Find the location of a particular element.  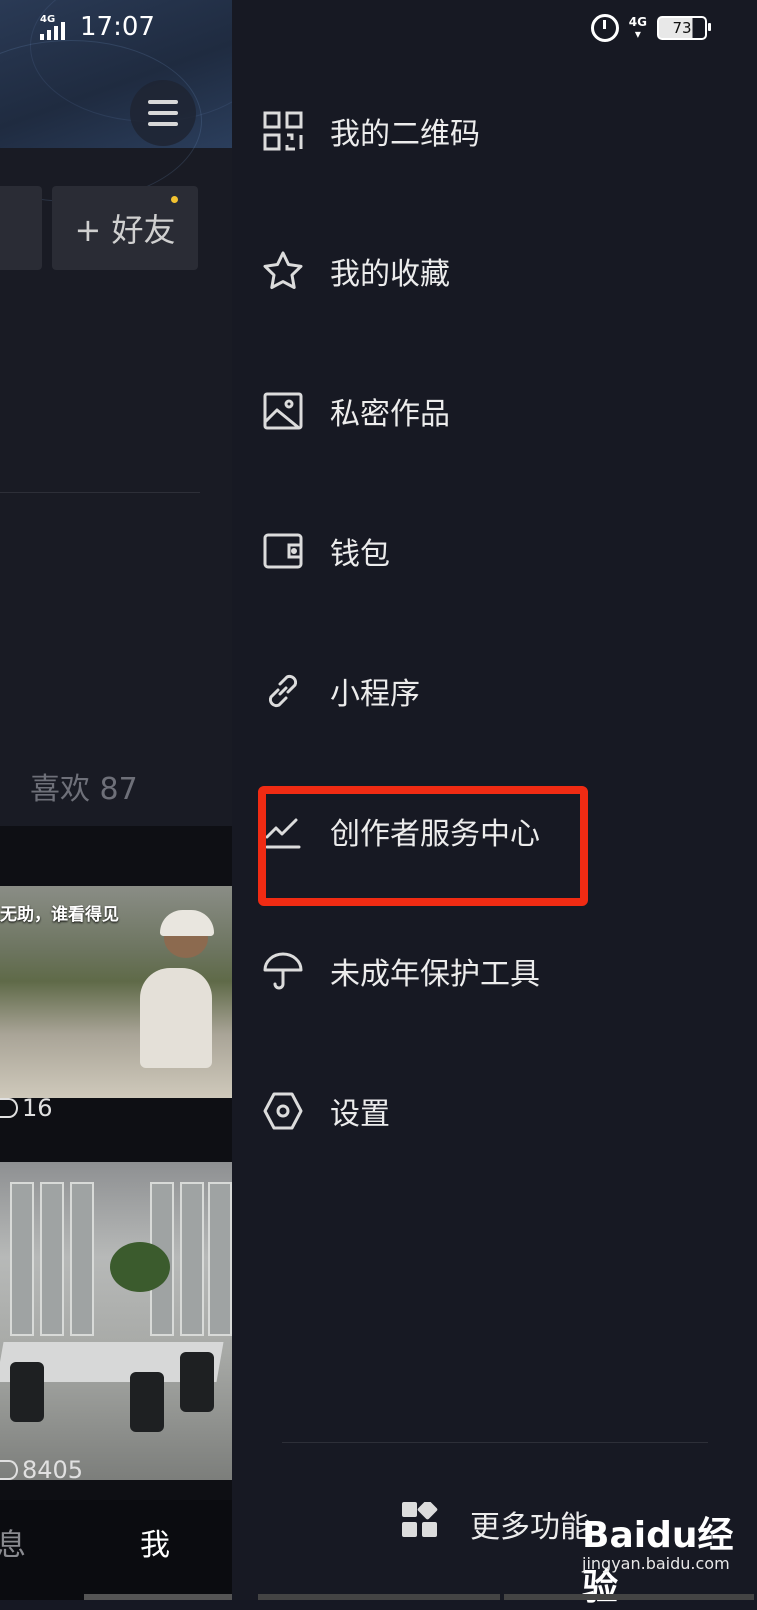

bottom-tab-bar: 息 我 is located at coordinates (116, 1550).